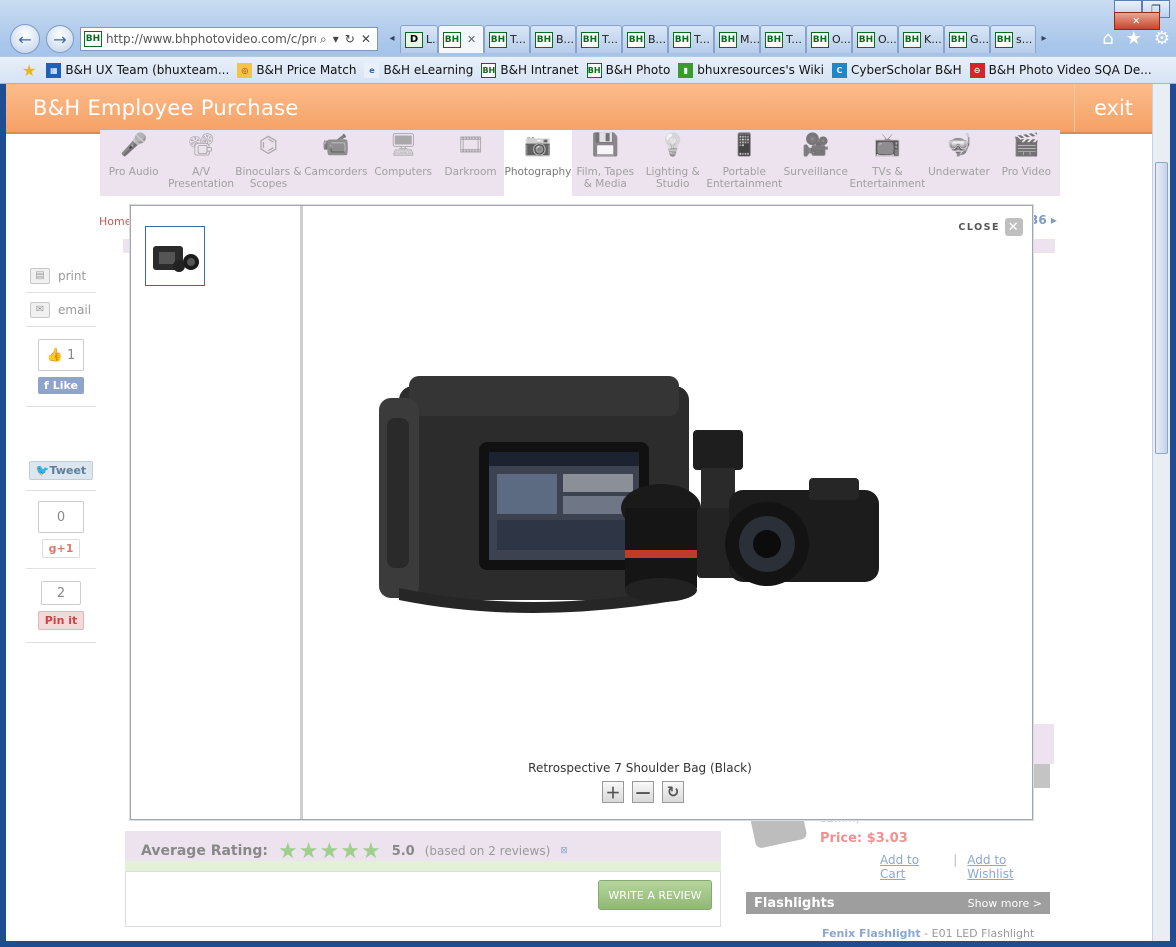 This screenshot has width=1176, height=947. I want to click on close-button: CLOSE ✕, so click(990, 227).